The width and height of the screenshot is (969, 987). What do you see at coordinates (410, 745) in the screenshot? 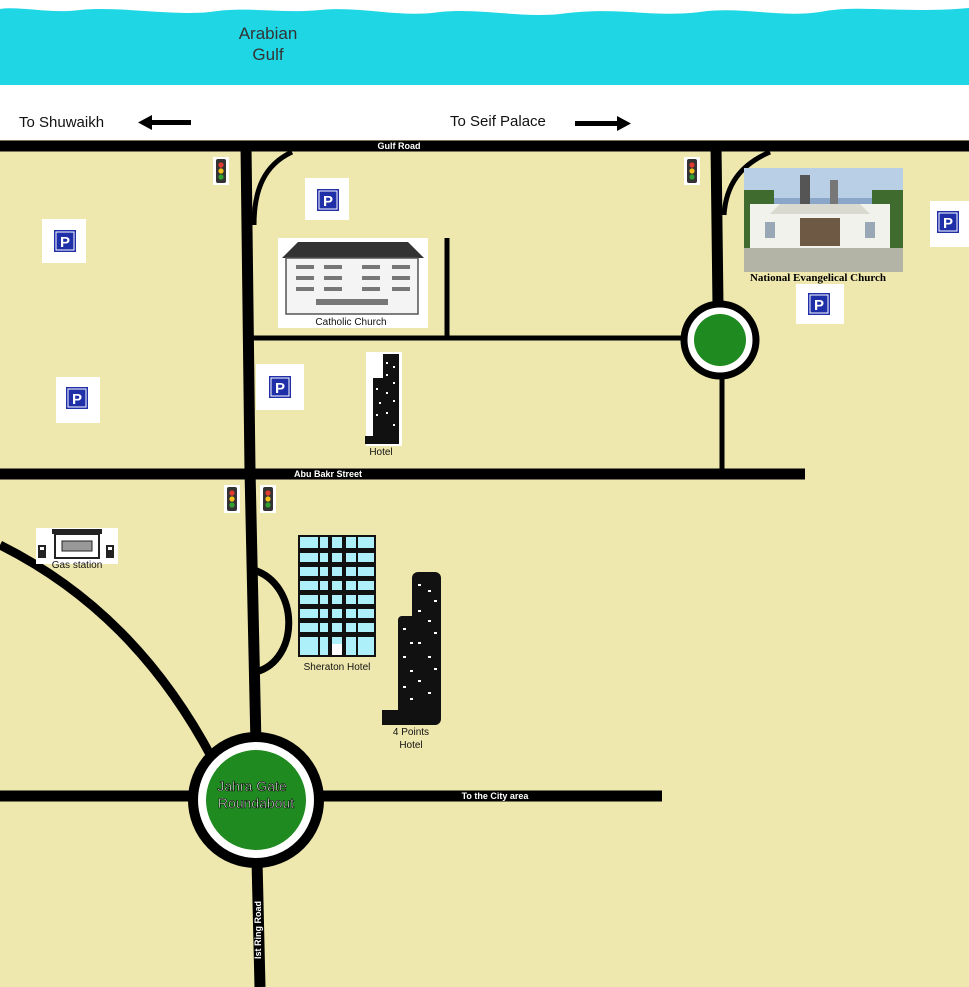
I see `four-points-label-line2: Hotel` at bounding box center [410, 745].